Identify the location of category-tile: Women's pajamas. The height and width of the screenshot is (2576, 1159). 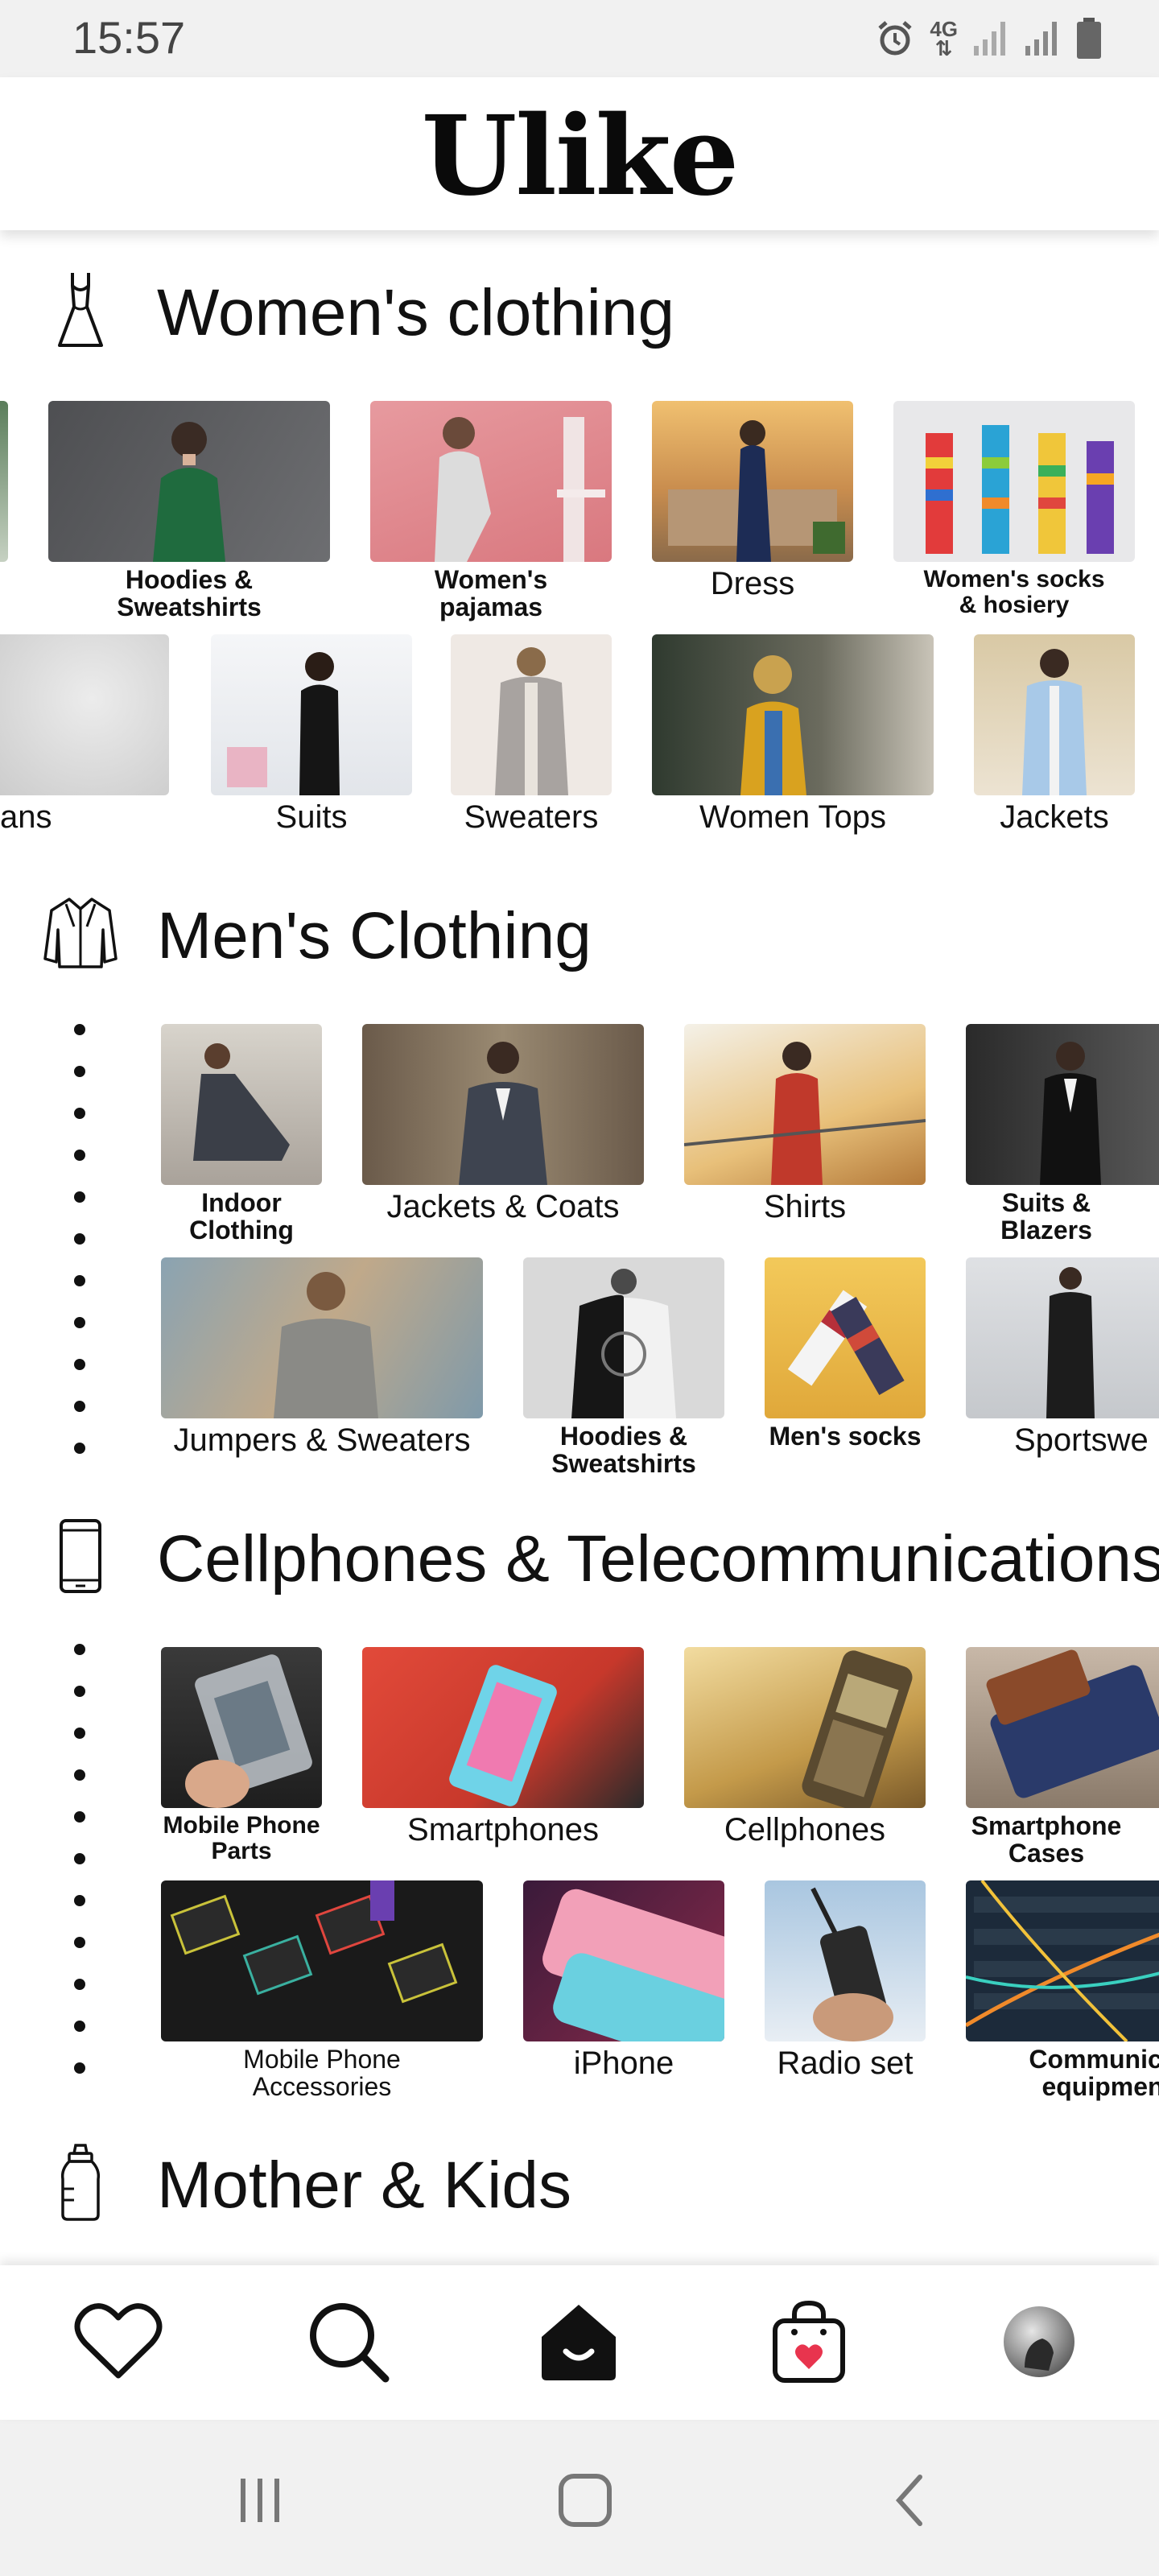
(491, 510).